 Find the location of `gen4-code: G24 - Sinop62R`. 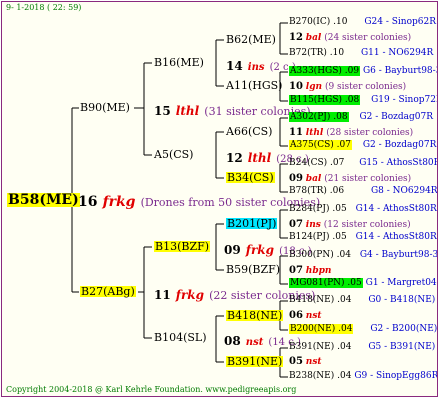

gen4-code: G24 - Sinop62R is located at coordinates (400, 22).